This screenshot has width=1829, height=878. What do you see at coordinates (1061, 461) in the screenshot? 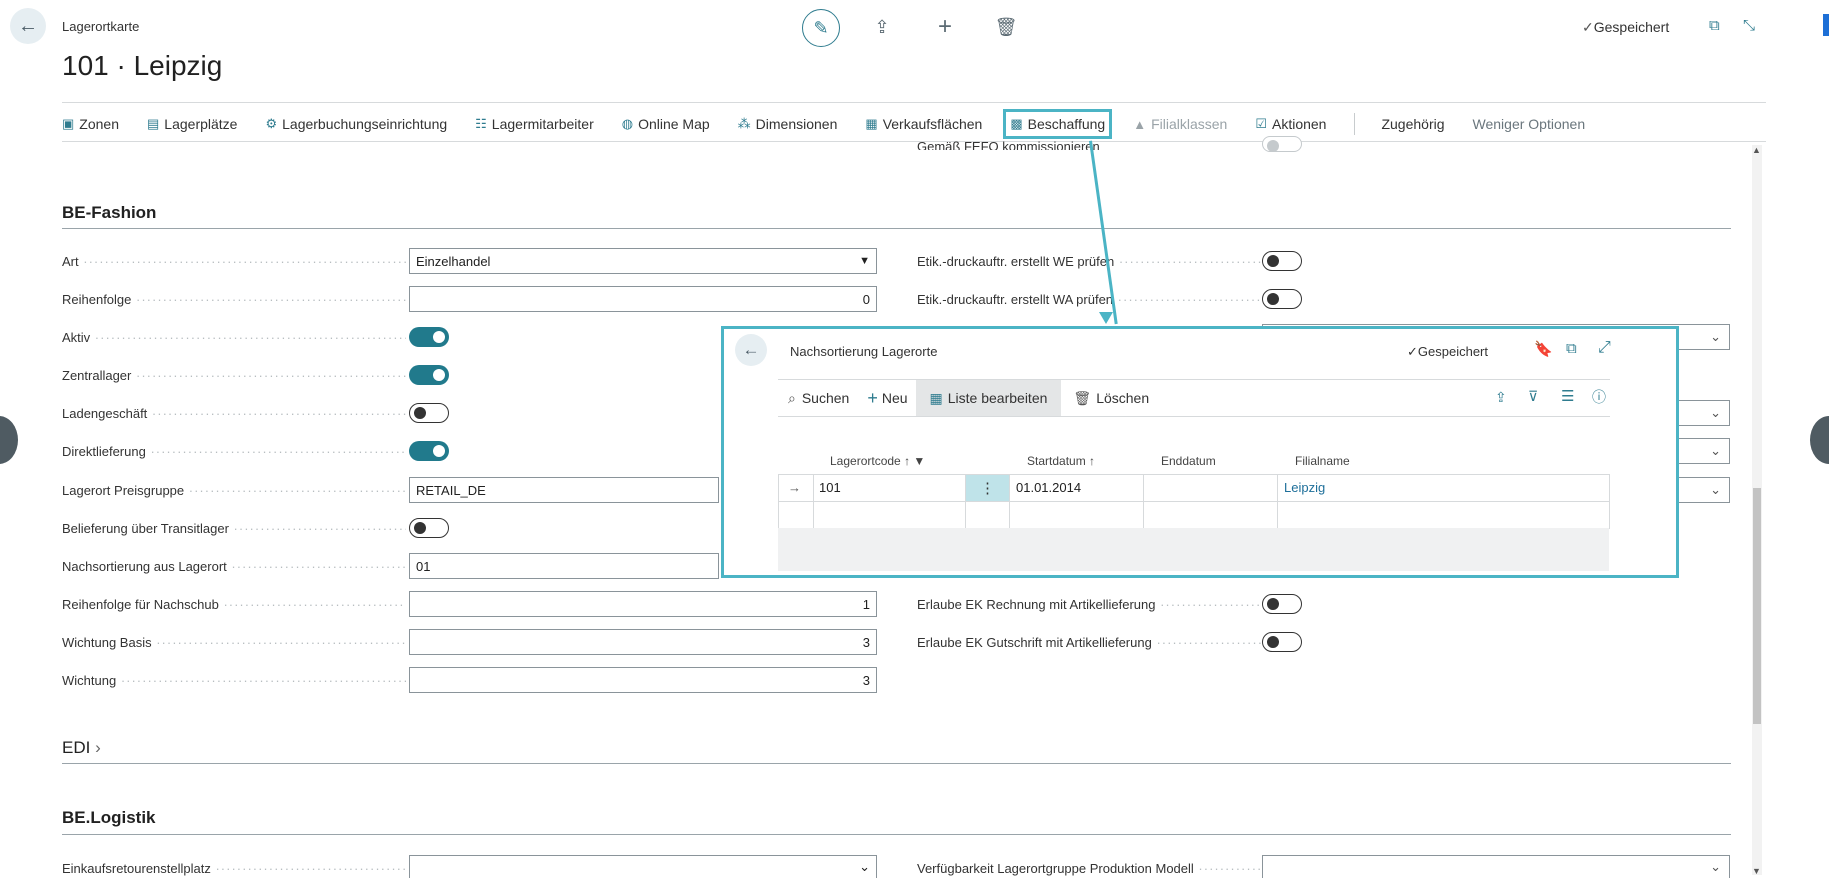
I see `column-header-start: Startdatum ↑` at bounding box center [1061, 461].